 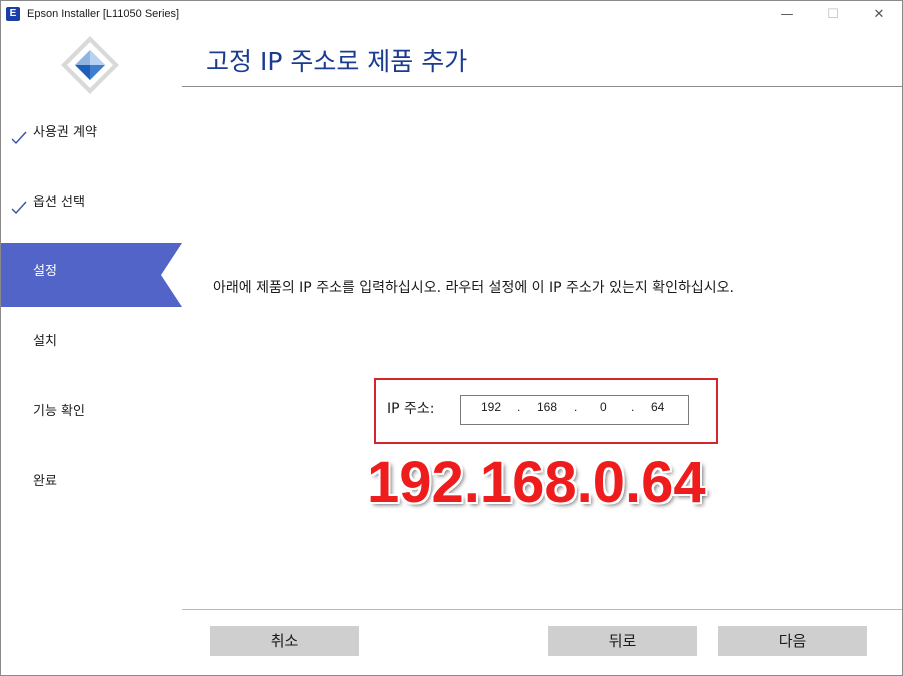 I want to click on sidebar-step-label: 완료, so click(x=45, y=481).